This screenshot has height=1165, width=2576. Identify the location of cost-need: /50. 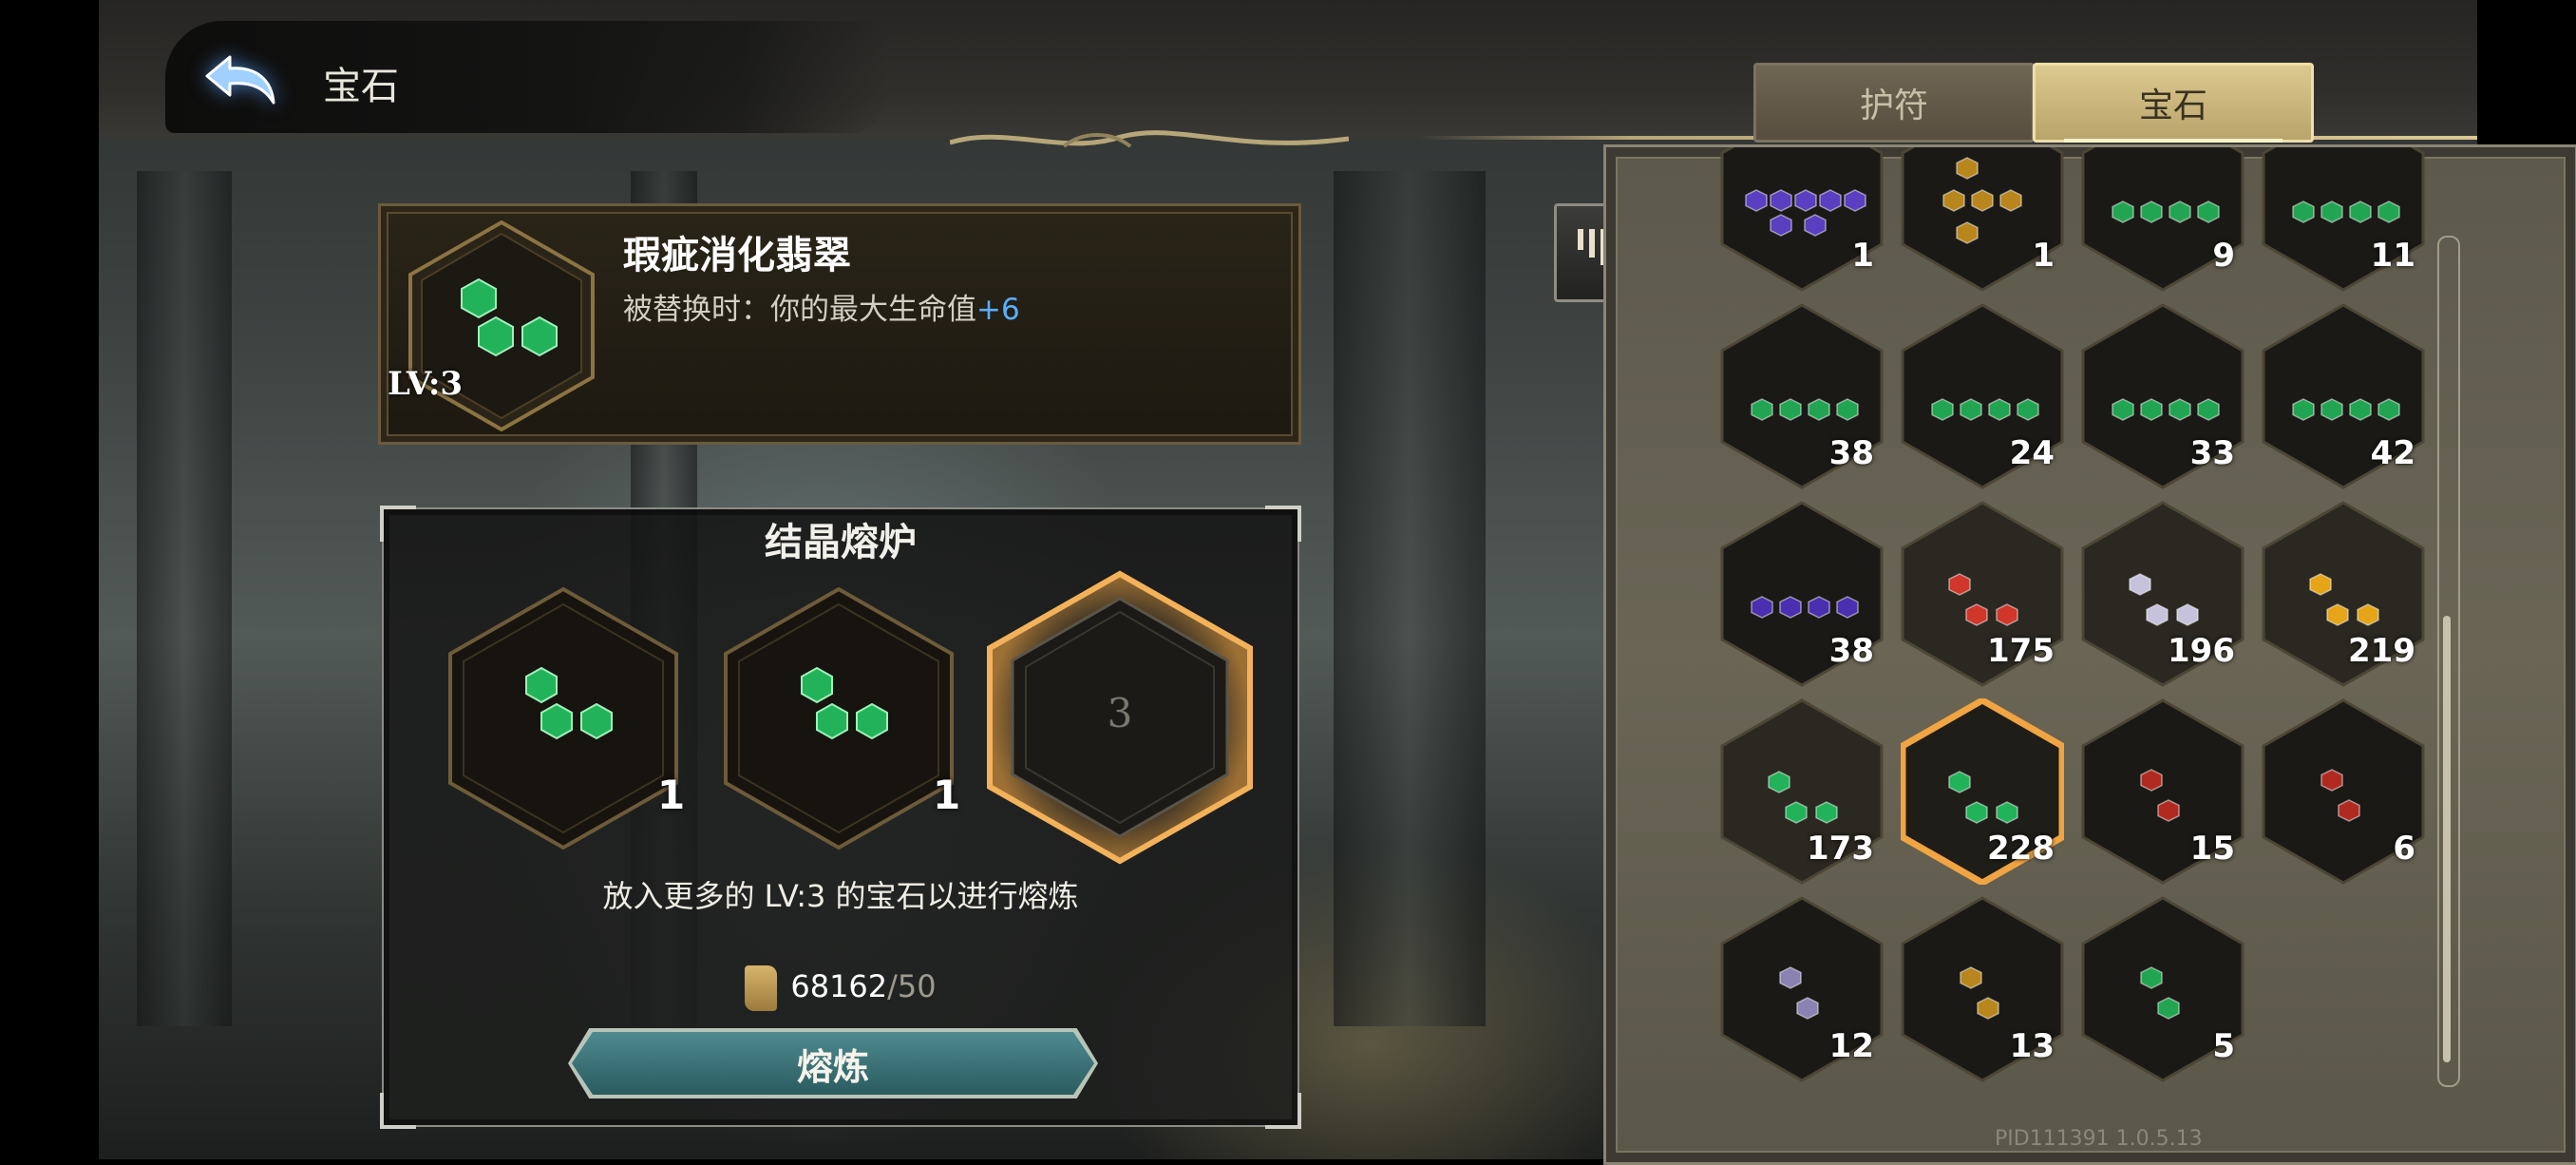
(912, 986).